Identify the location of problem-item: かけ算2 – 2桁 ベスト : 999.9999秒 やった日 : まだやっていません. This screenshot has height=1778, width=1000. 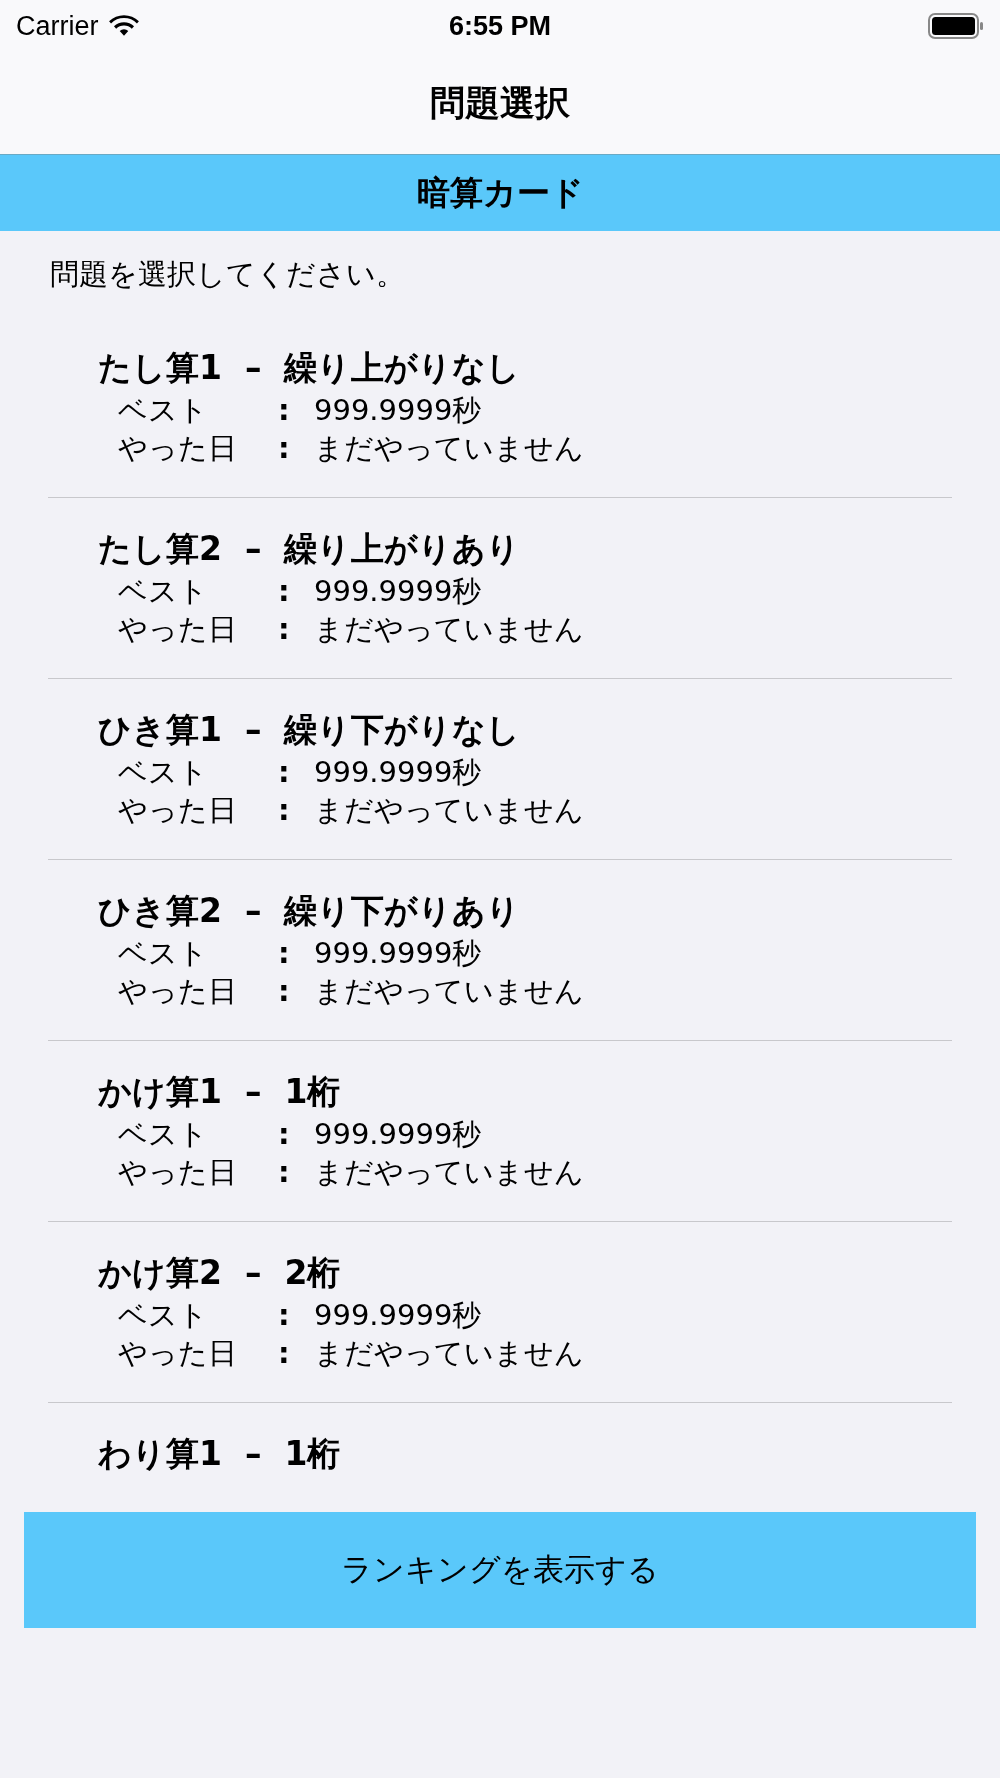
(500, 1312).